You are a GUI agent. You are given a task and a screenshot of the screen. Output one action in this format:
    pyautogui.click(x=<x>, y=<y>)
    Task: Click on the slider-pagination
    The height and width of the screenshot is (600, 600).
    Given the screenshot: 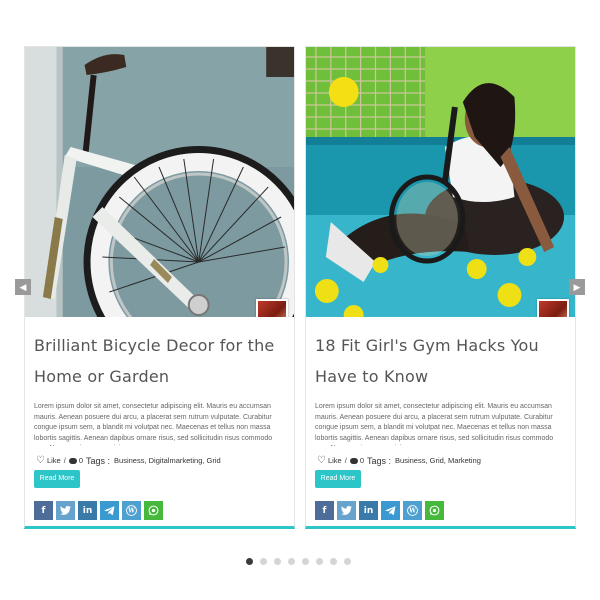 What is the action you would take?
    pyautogui.click(x=298, y=561)
    